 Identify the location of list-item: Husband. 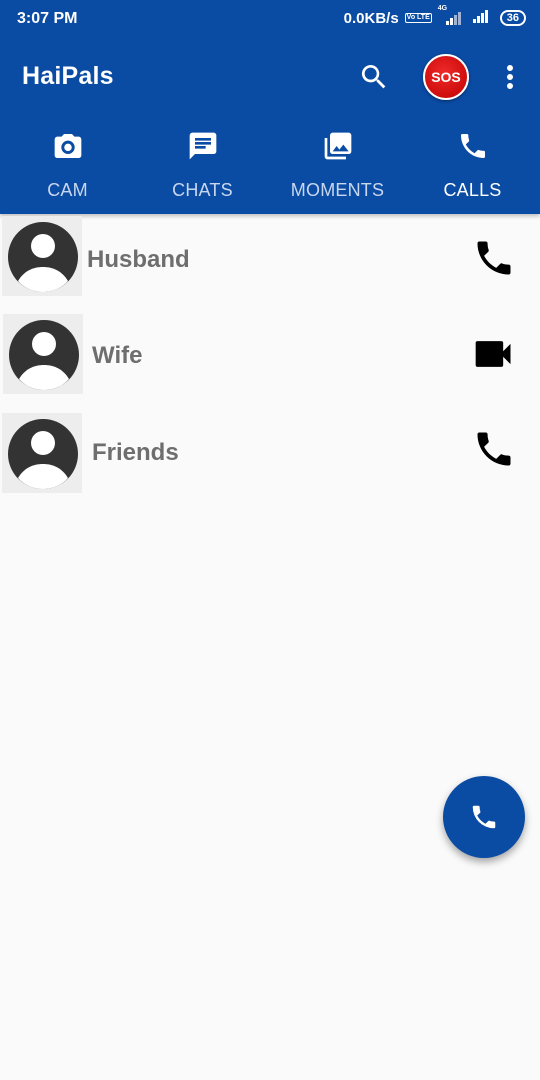
(270, 257).